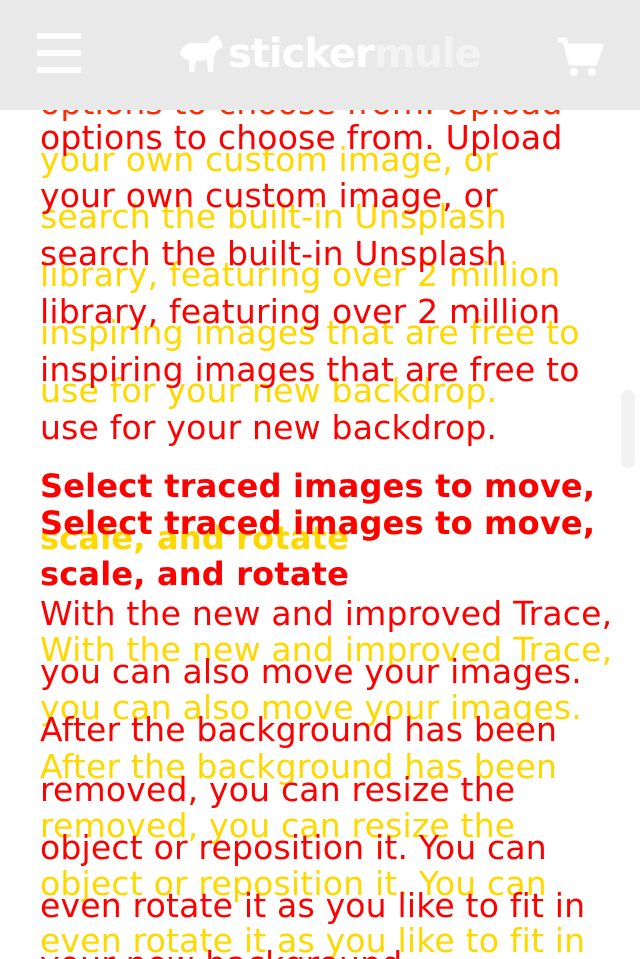 The width and height of the screenshot is (640, 959). I want to click on mule-logo-icon, so click(201, 53).